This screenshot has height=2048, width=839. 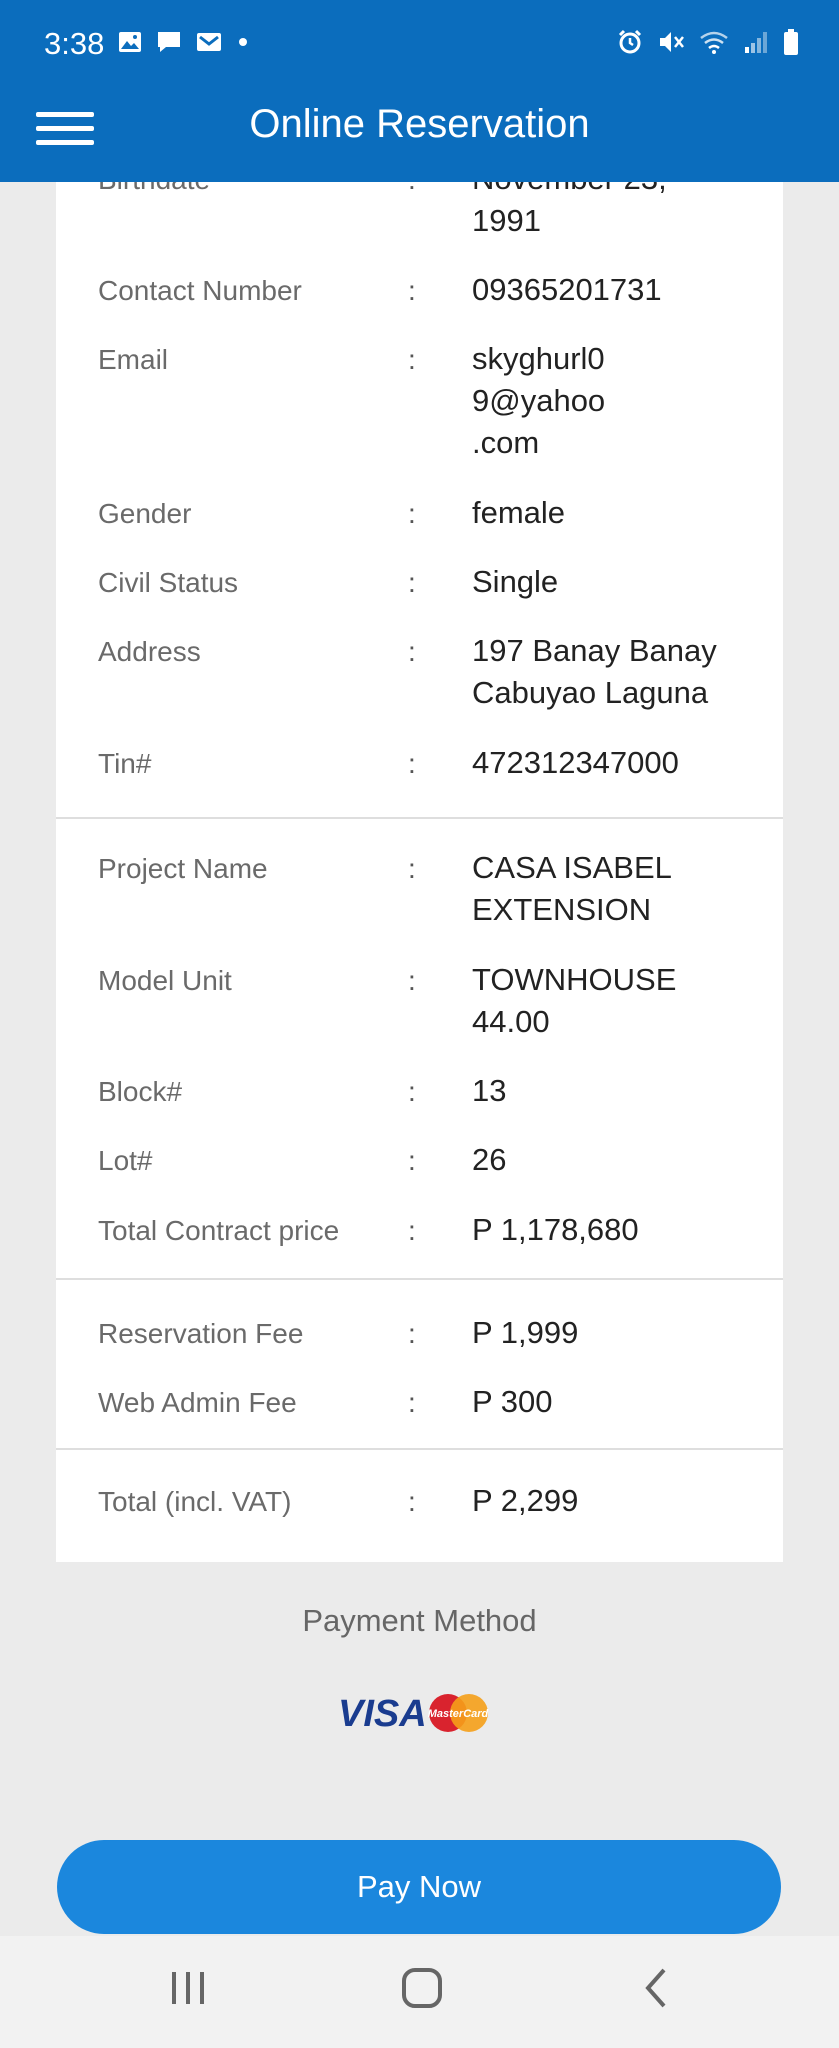 I want to click on model-unit-value: TOWNHOUSE 44.00, so click(x=574, y=1000).